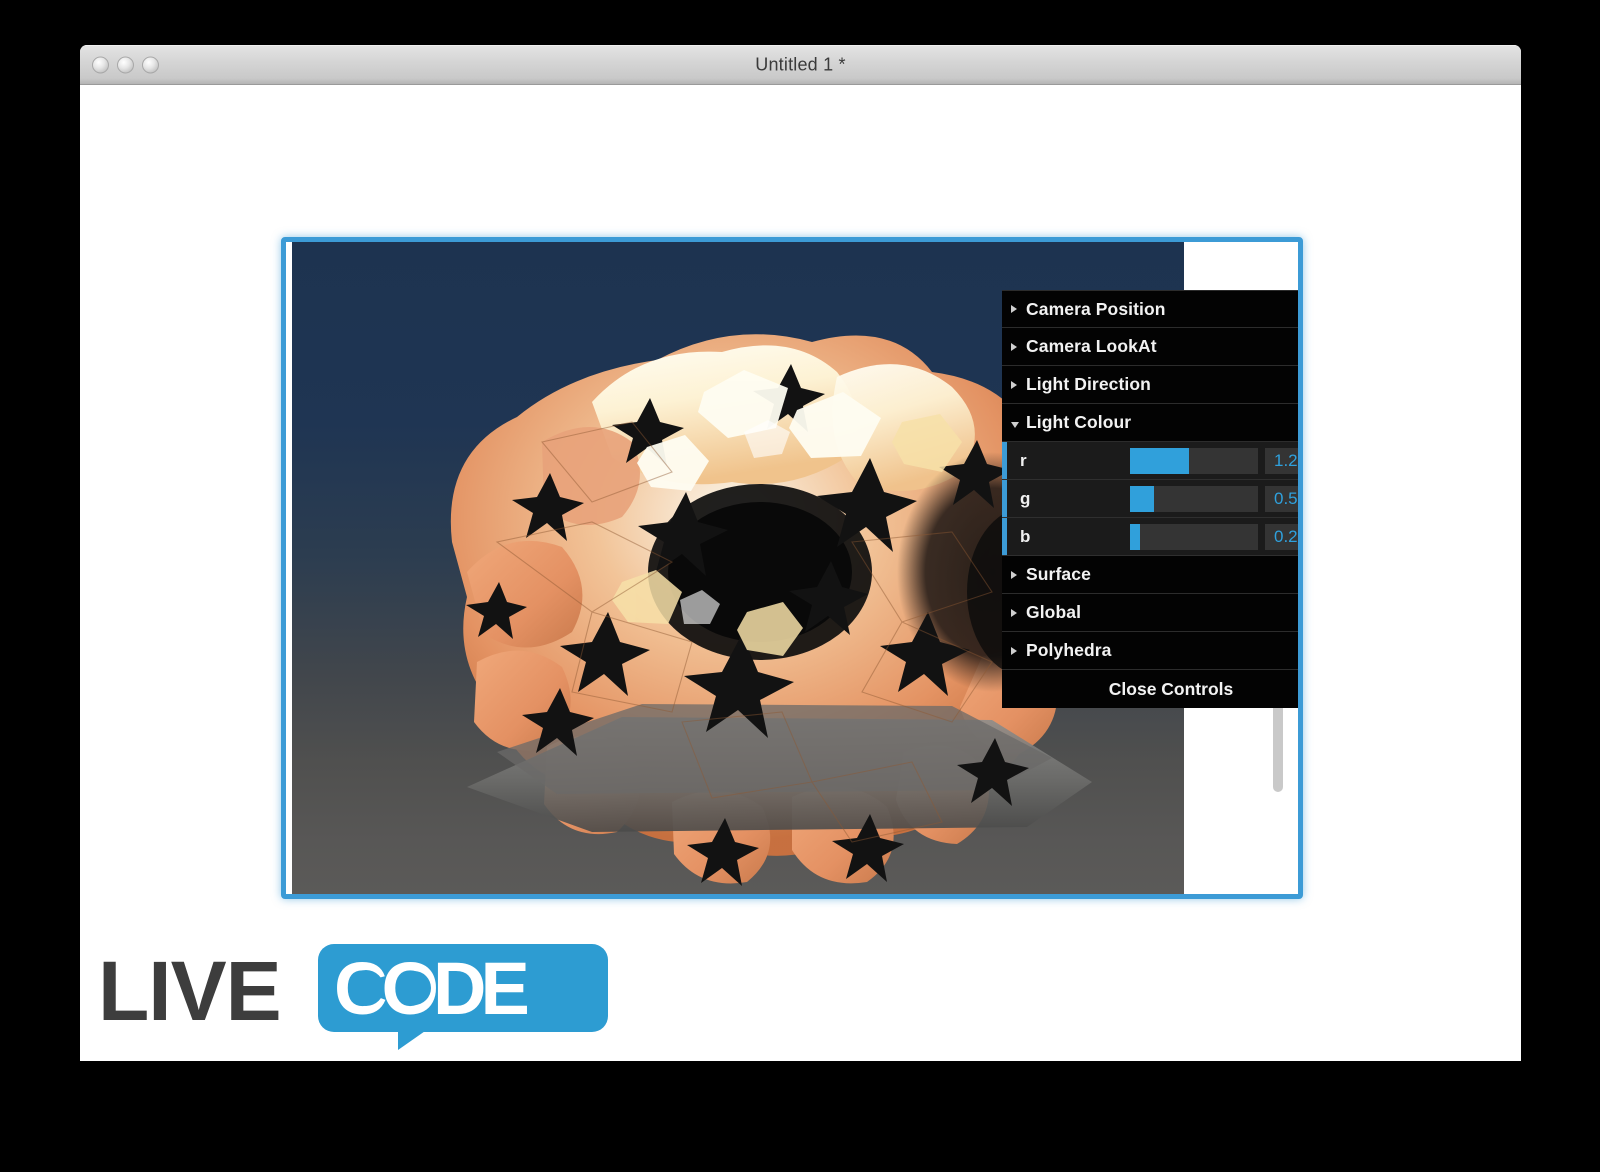 This screenshot has height=1172, width=1600. Describe the element at coordinates (1194, 536) in the screenshot. I see `slider-track-b` at that location.